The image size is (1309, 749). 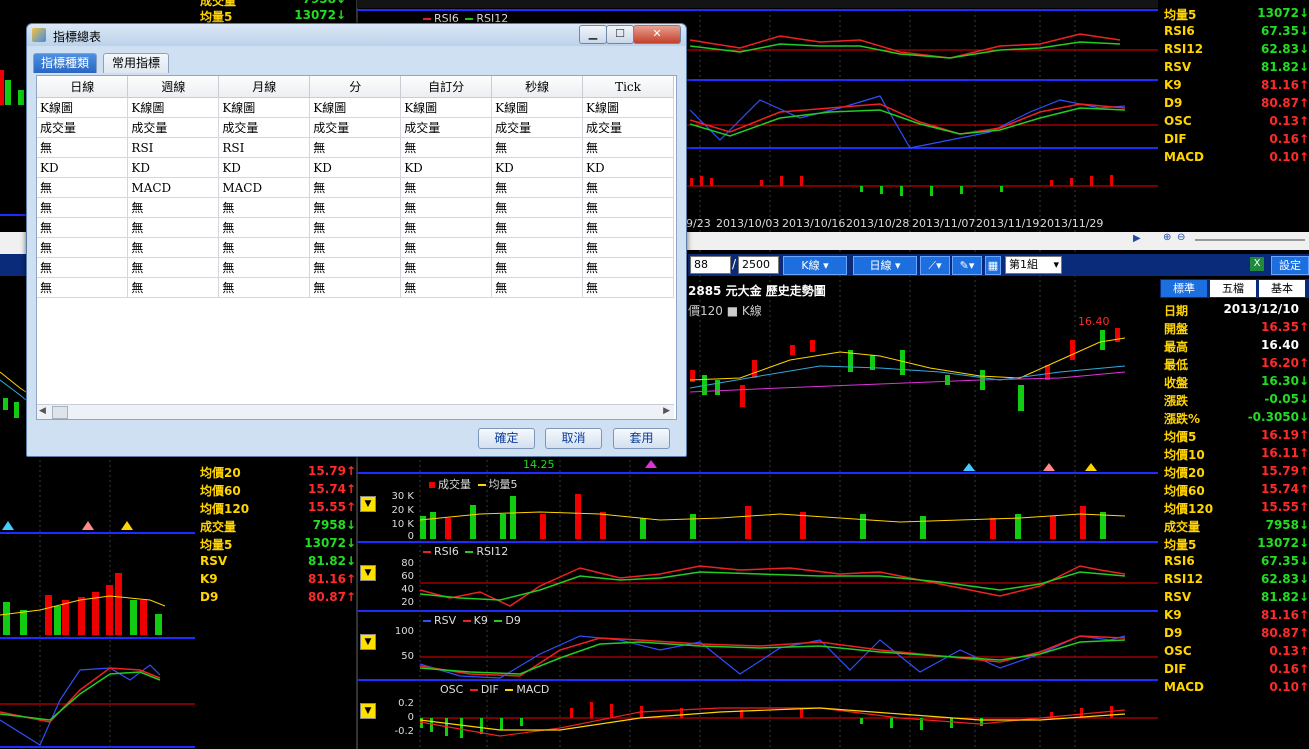 What do you see at coordinates (537, 87) in the screenshot?
I see `column-header: 秒線` at bounding box center [537, 87].